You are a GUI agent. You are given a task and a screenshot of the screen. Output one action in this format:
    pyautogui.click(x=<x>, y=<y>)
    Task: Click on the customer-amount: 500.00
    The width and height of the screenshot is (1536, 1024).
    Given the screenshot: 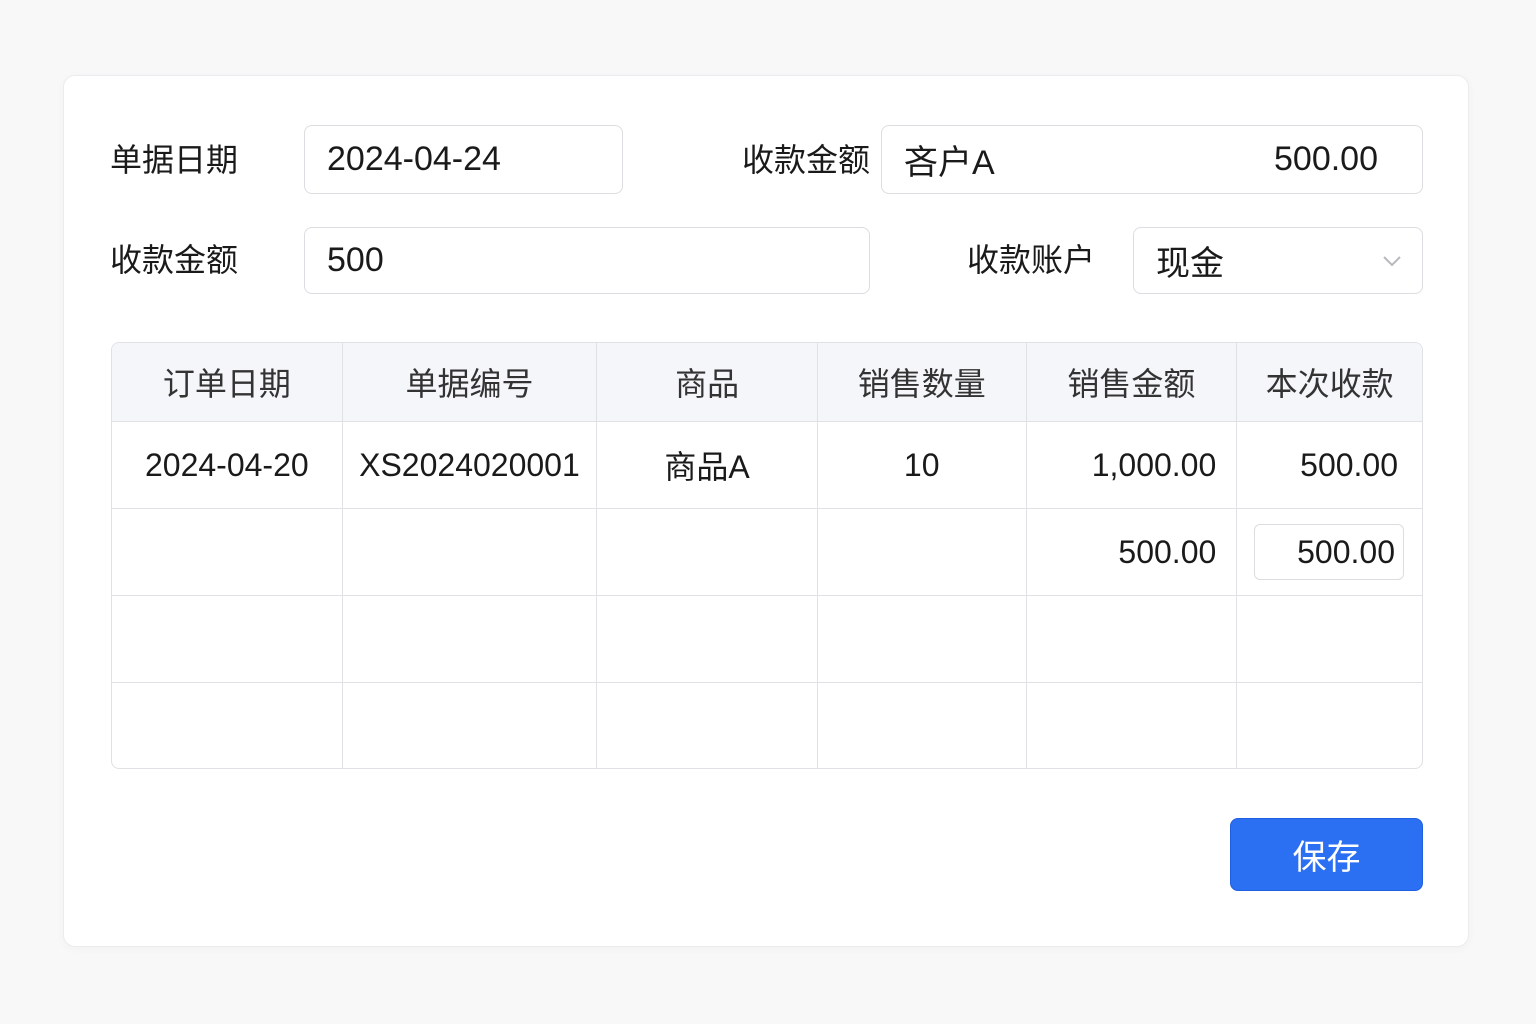 What is the action you would take?
    pyautogui.click(x=1326, y=159)
    